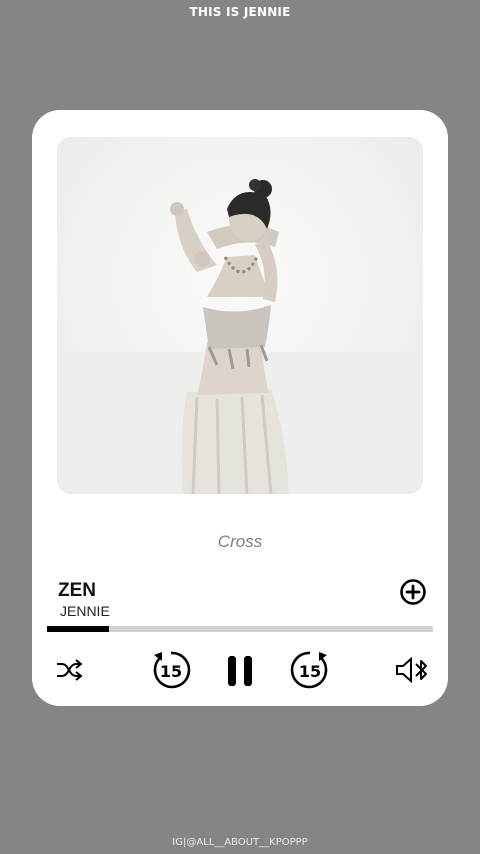 Image resolution: width=480 pixels, height=854 pixels. I want to click on add-button, so click(413, 592).